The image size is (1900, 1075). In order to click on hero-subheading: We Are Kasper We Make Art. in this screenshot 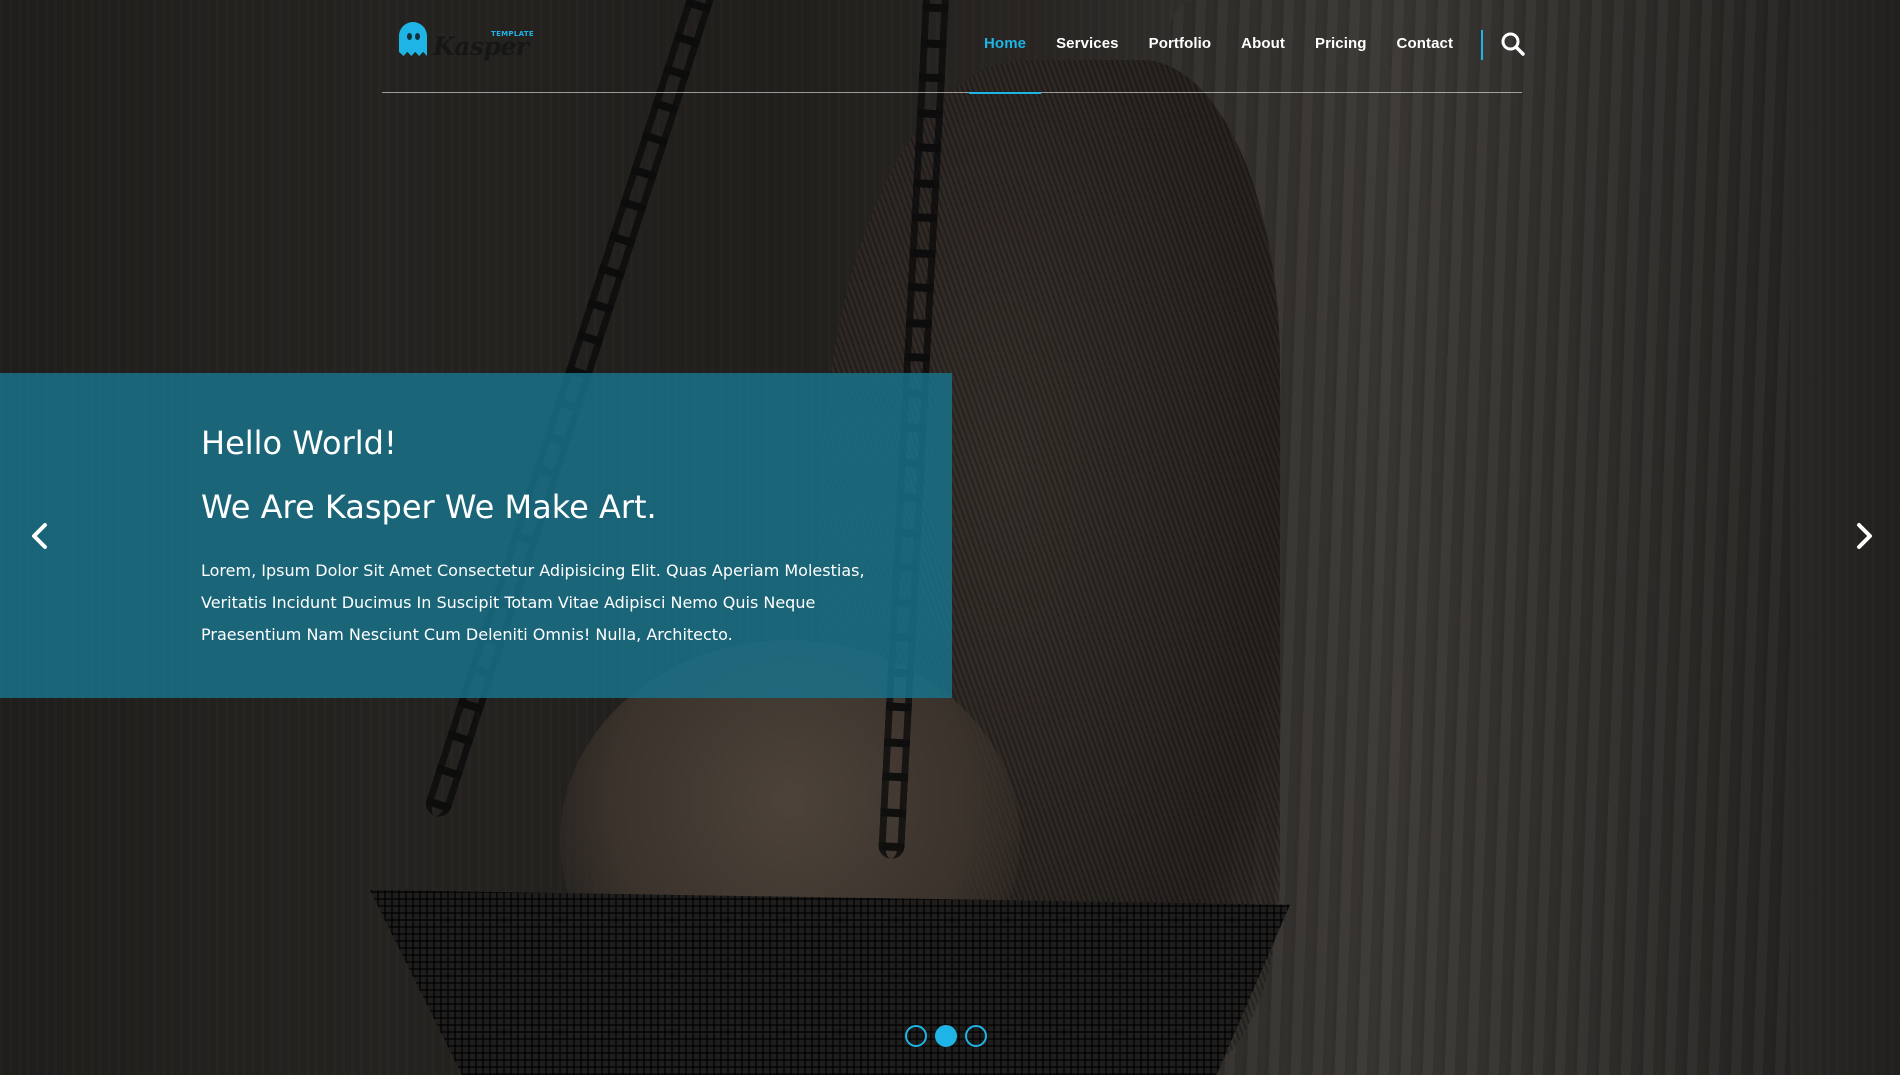, I will do `click(429, 507)`.